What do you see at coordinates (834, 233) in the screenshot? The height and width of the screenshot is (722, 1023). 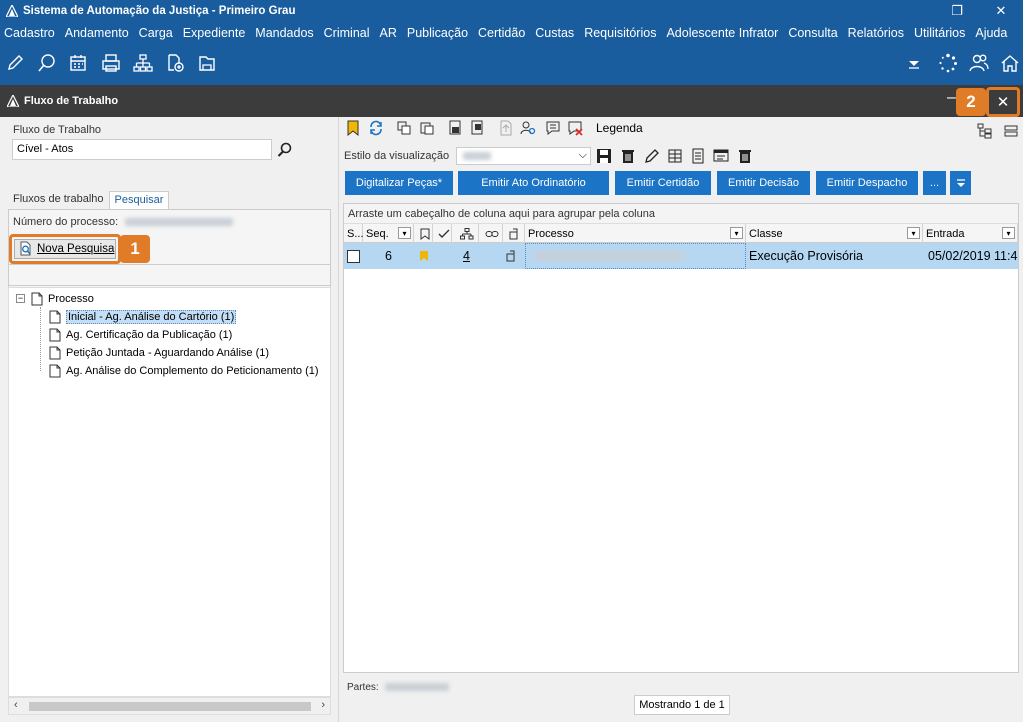 I see `column-classe: Classe ▾` at bounding box center [834, 233].